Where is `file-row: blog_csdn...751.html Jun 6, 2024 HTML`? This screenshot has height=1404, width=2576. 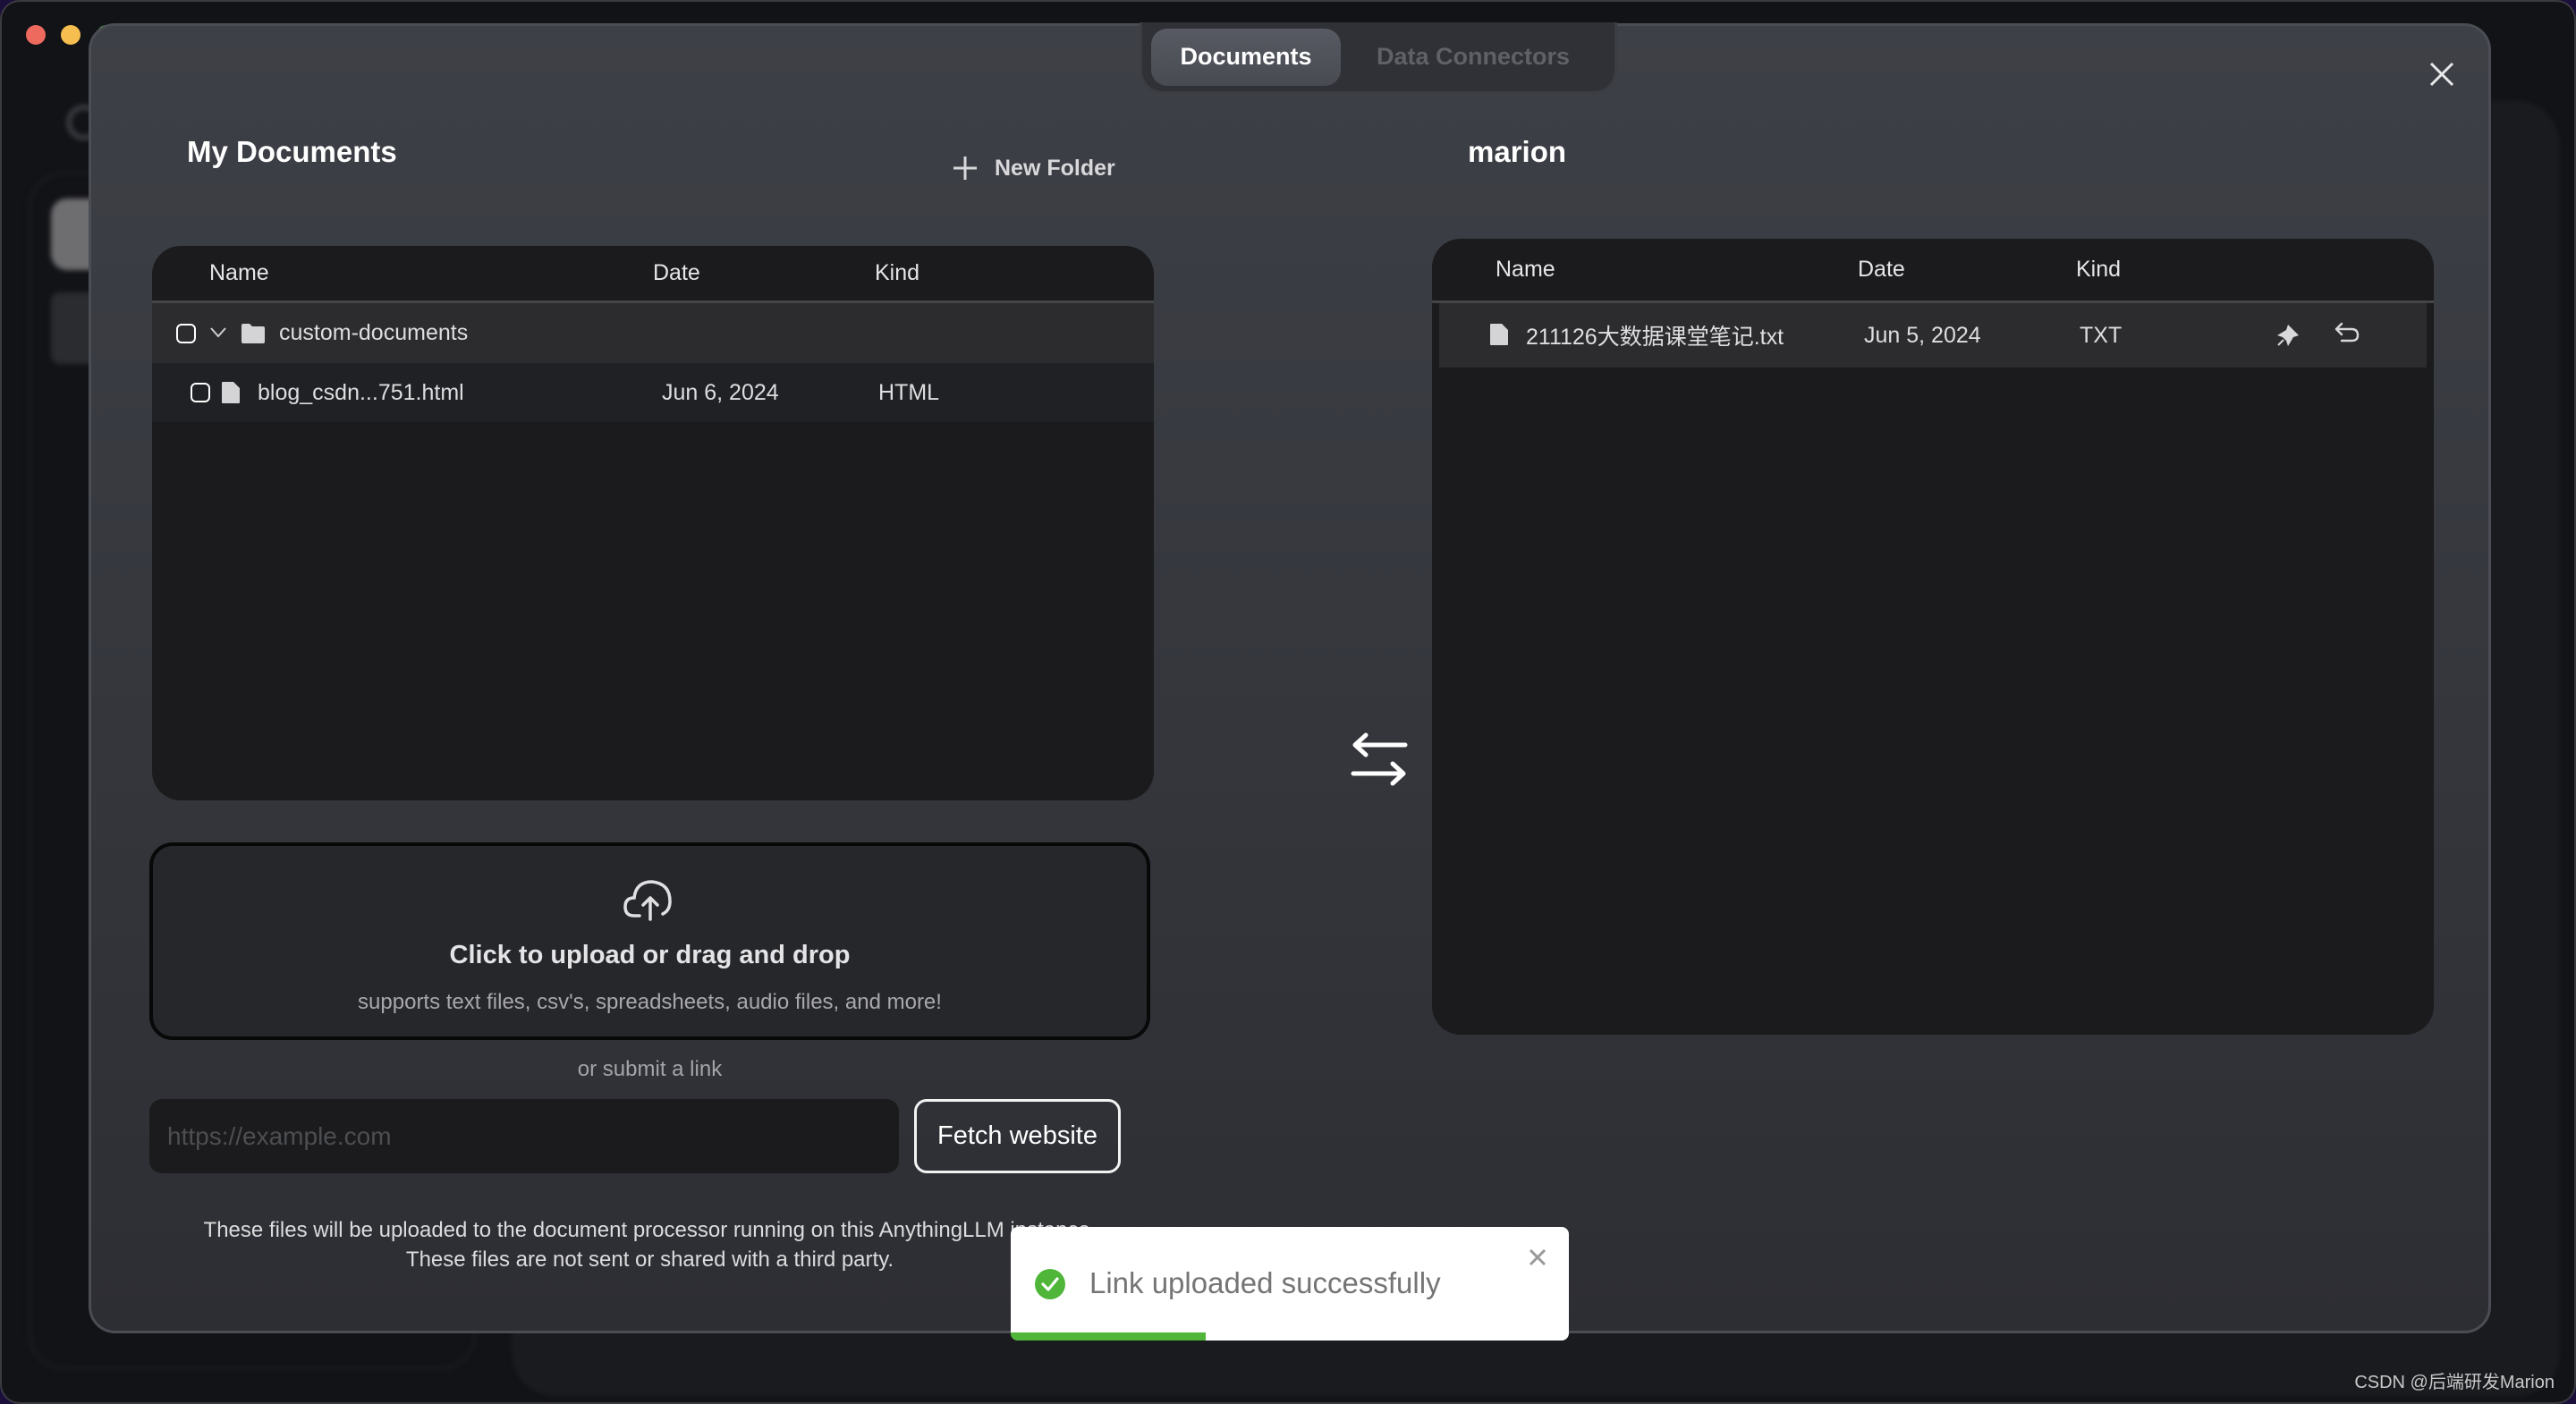 file-row: blog_csdn...751.html Jun 6, 2024 HTML is located at coordinates (653, 393).